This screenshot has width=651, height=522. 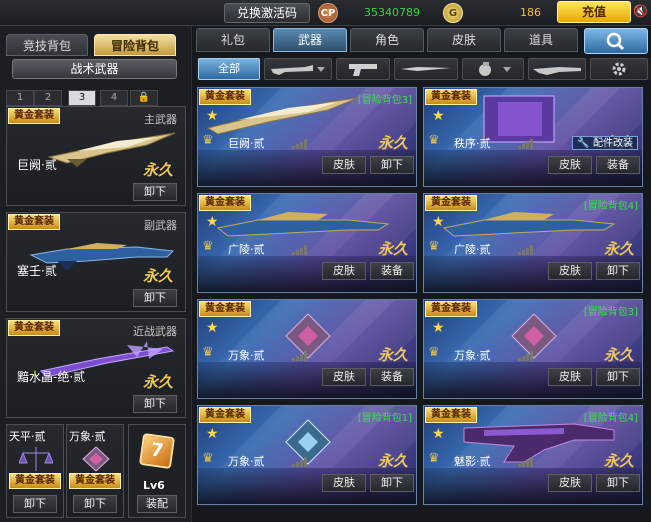 I want to click on permanent-label: 永久, so click(x=157, y=170).